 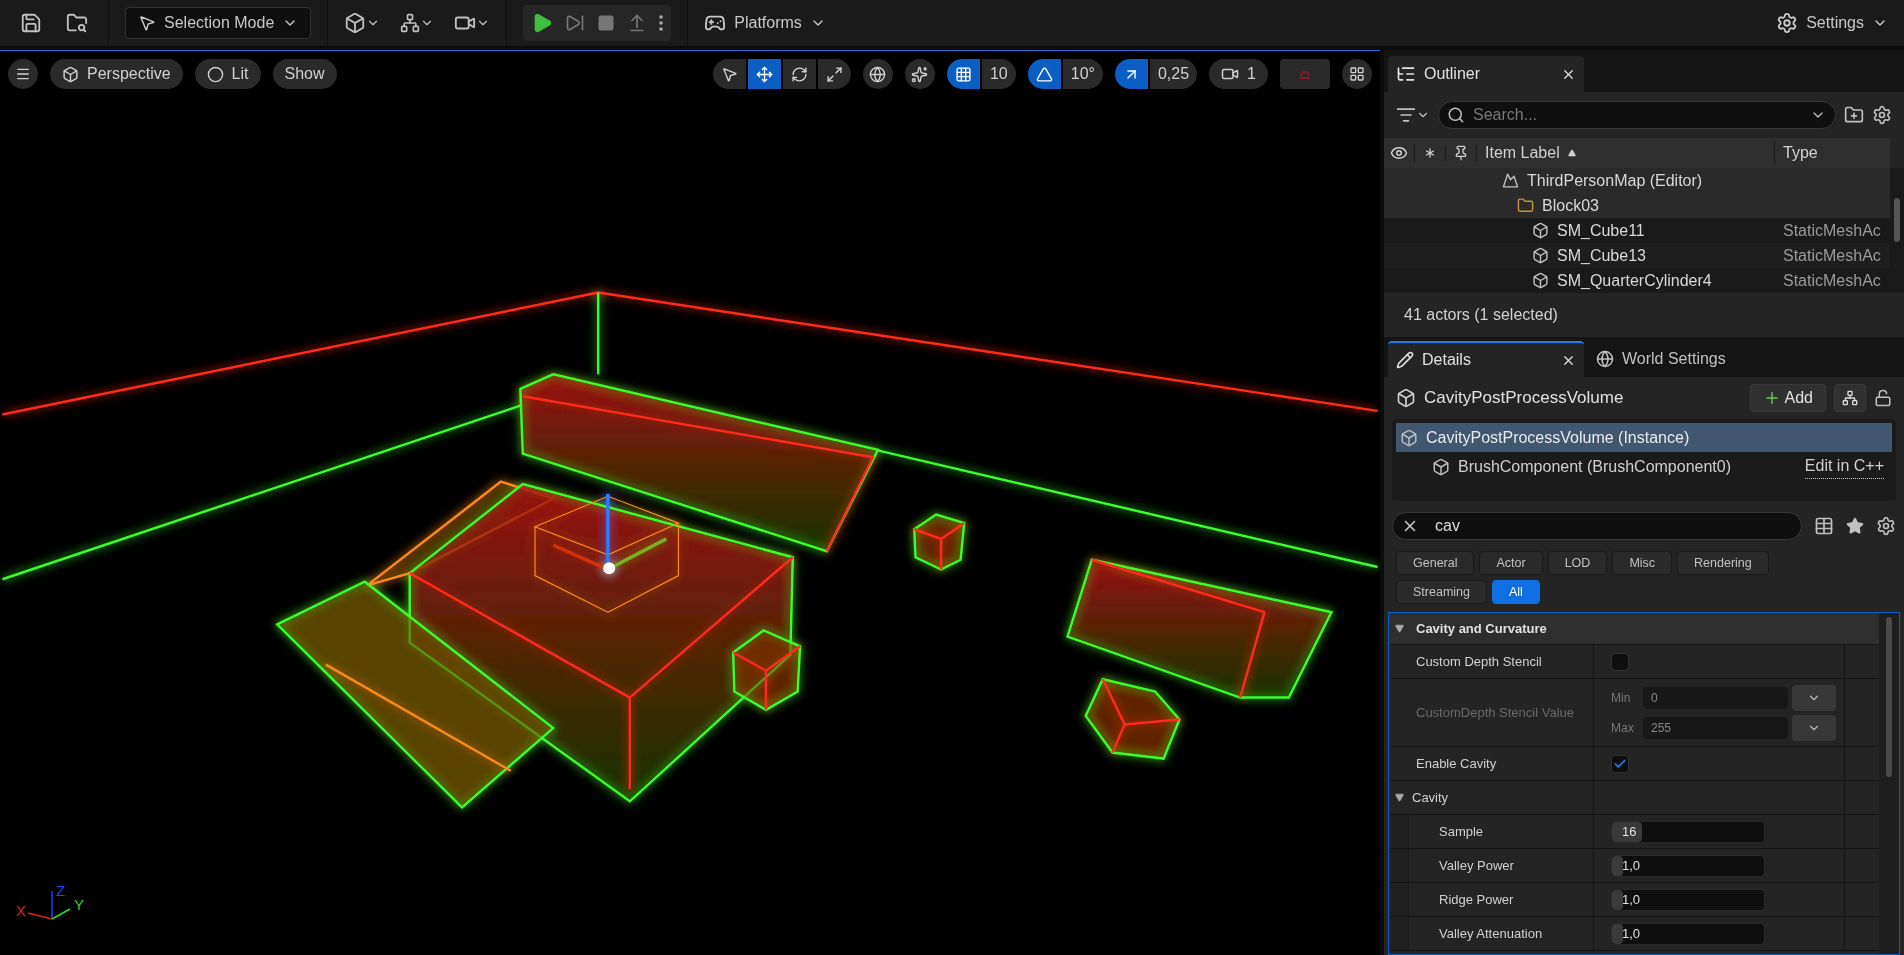 I want to click on component-label: BrushComponent (BrushComponent0), so click(x=1595, y=466).